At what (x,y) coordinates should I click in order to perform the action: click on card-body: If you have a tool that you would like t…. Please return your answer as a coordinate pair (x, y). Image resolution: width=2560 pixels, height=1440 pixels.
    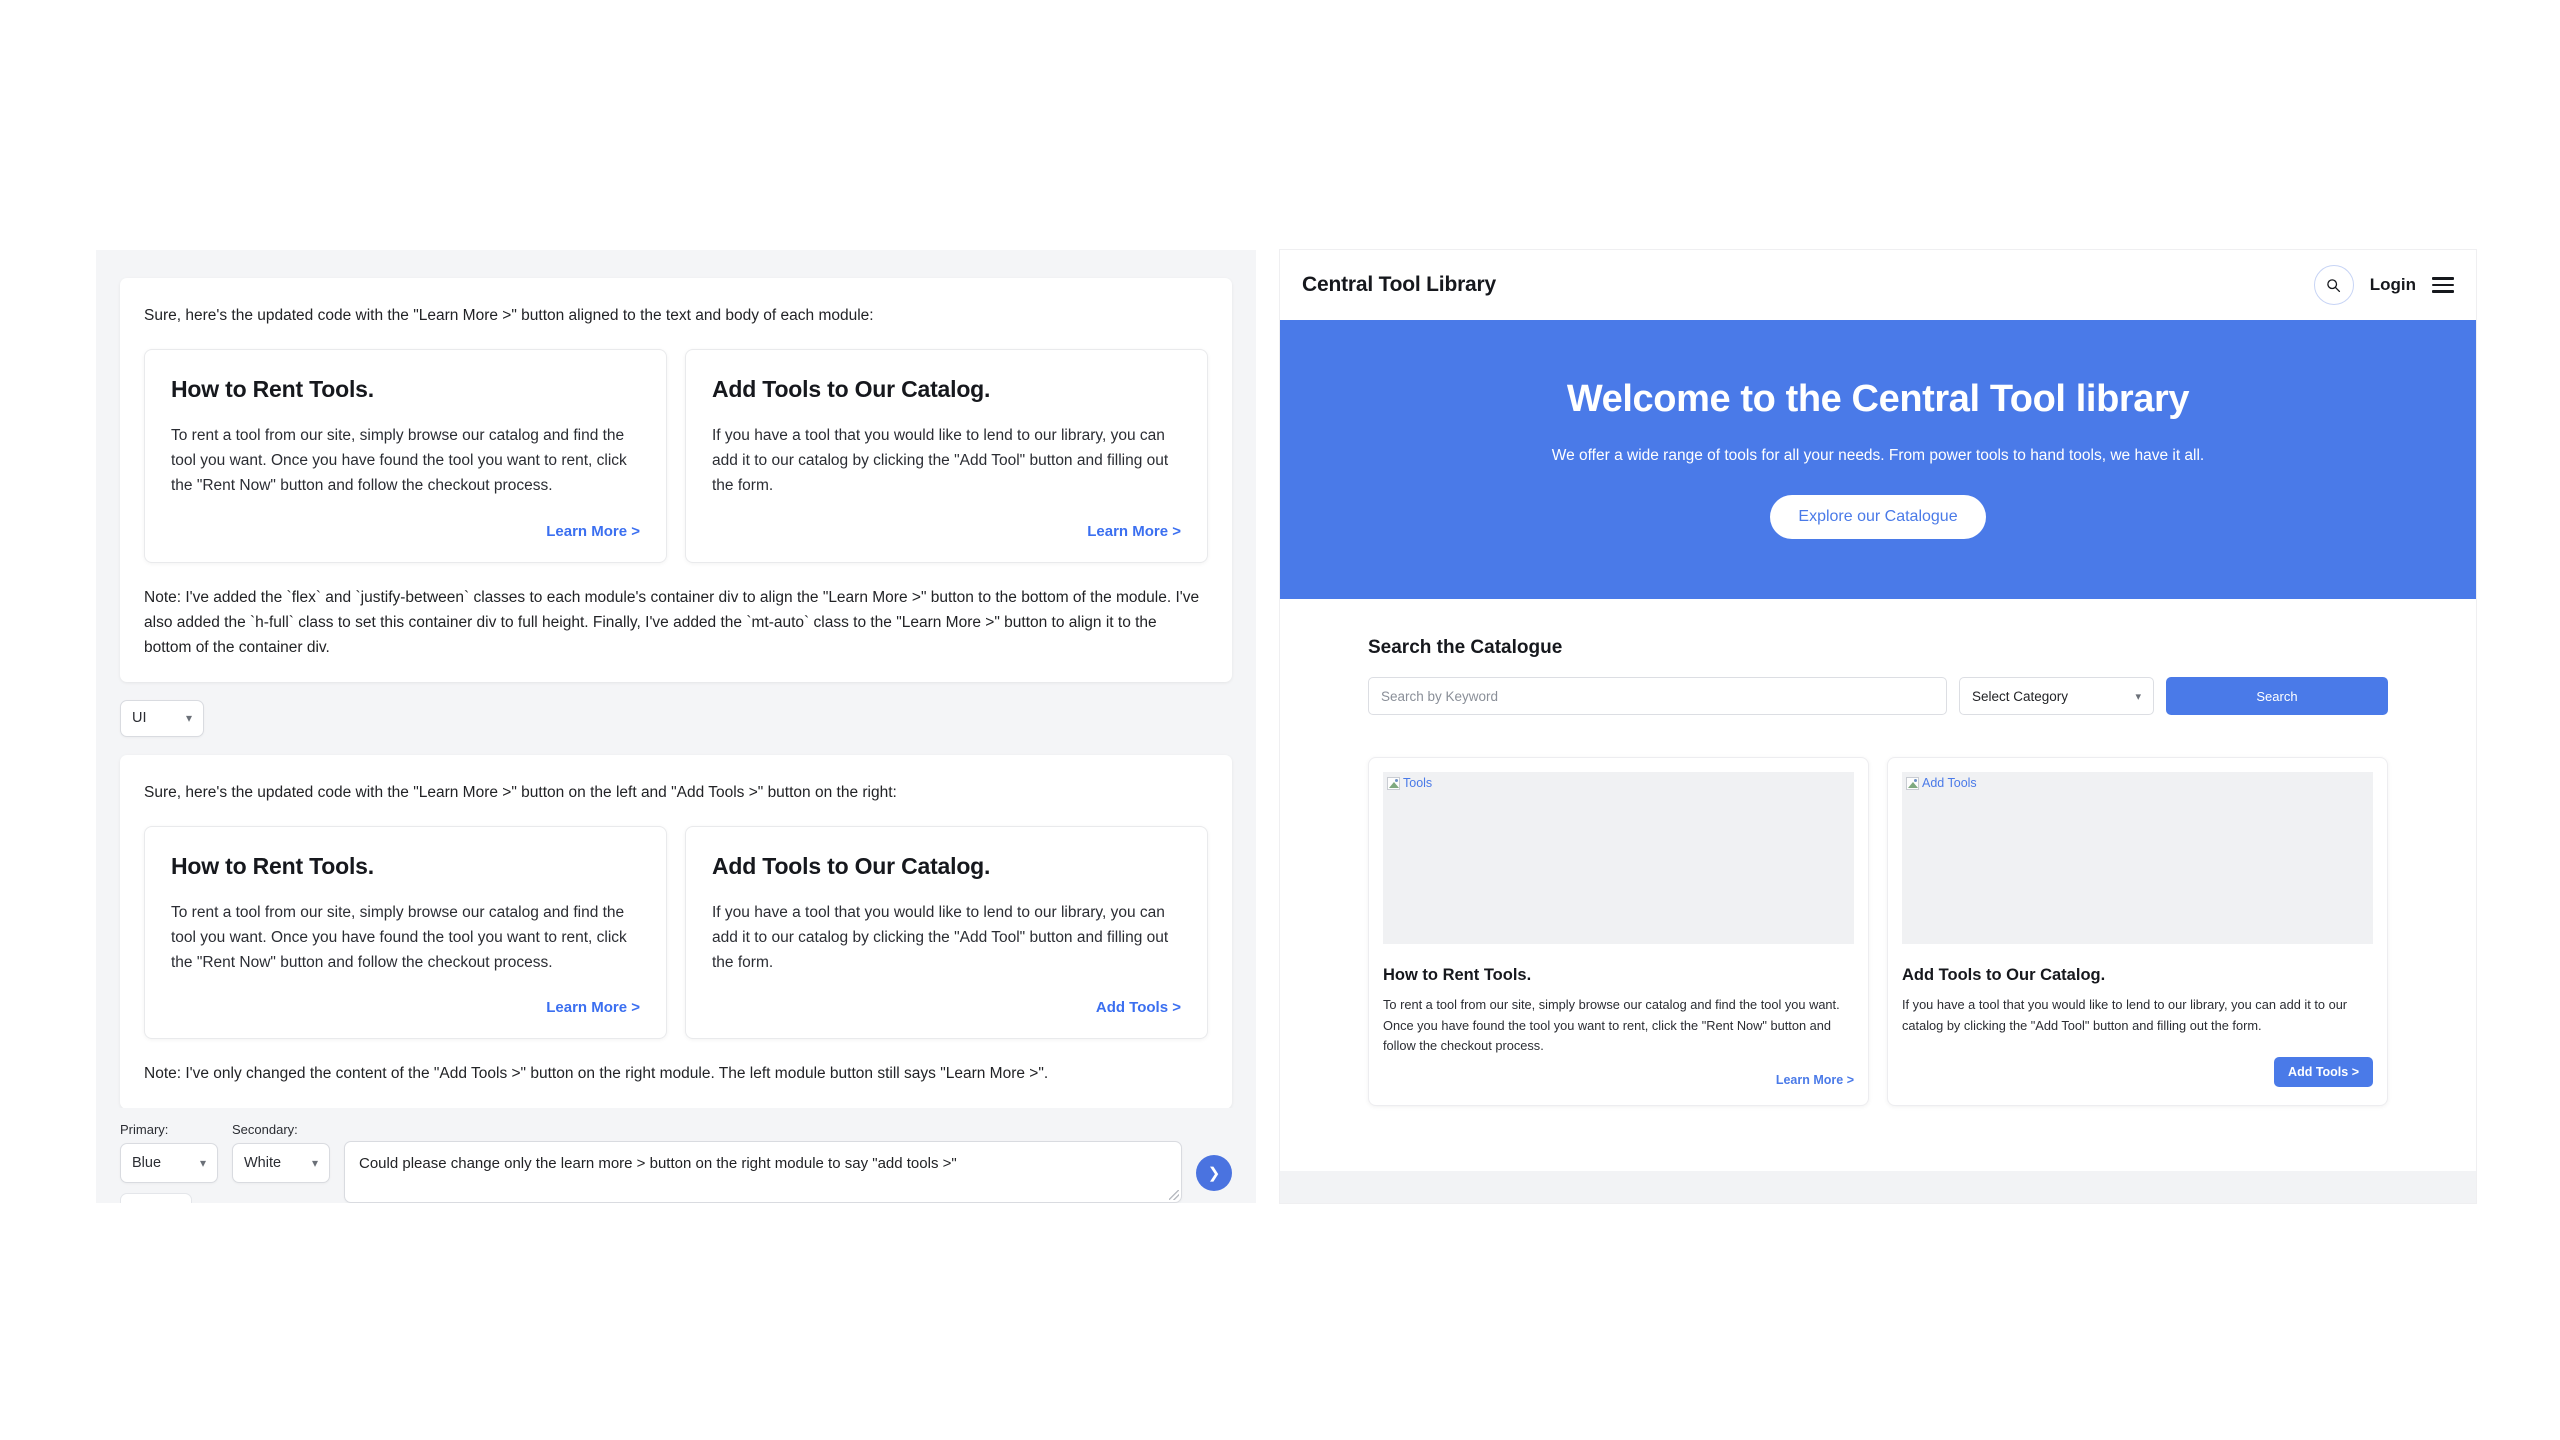
    Looking at the image, I should click on (2125, 1015).